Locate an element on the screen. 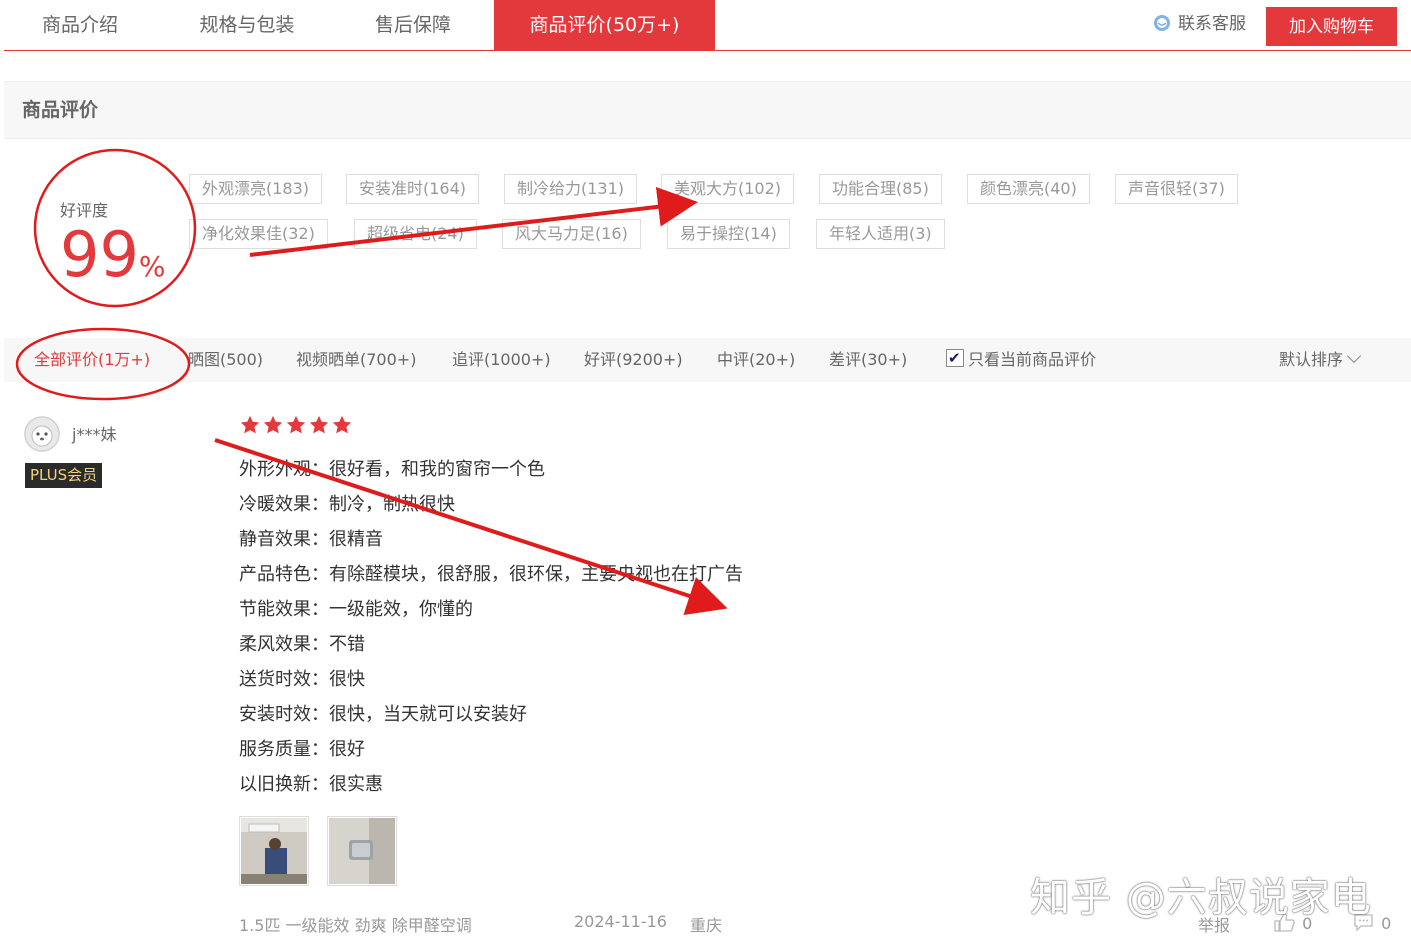 The width and height of the screenshot is (1411, 948). review-product-spec: 1.5匹 一级能效 劲爽 除甲醛空调 is located at coordinates (355, 925).